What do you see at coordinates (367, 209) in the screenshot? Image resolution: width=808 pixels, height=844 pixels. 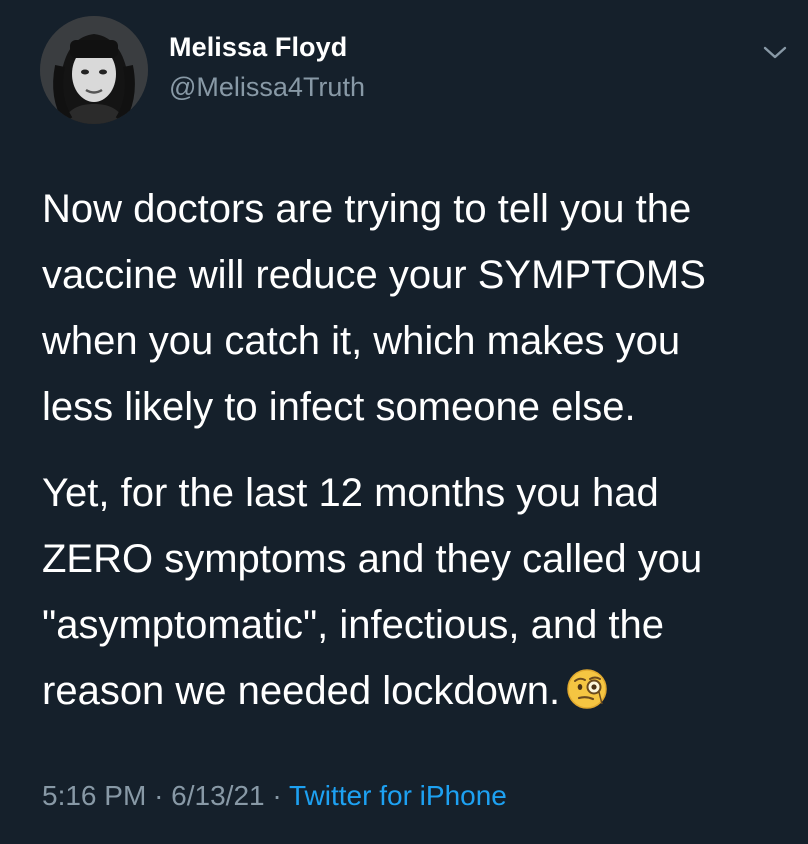 I see `tweet-line: Now doctors are trying to tell you the` at bounding box center [367, 209].